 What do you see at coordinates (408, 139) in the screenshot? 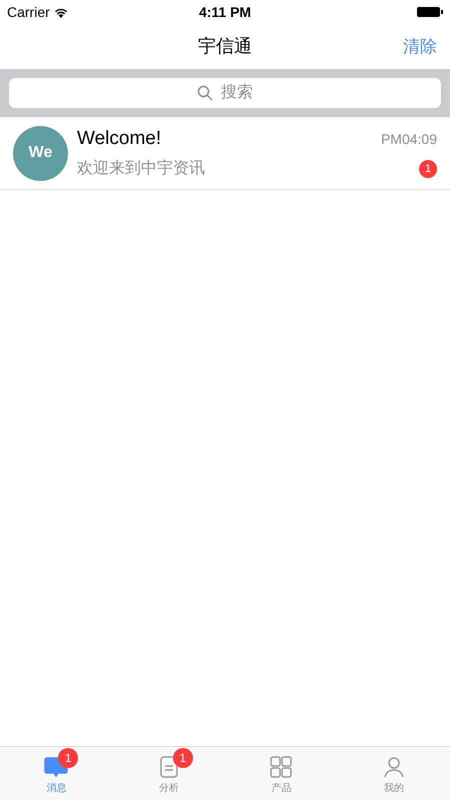
I see `message-time: PM04:09` at bounding box center [408, 139].